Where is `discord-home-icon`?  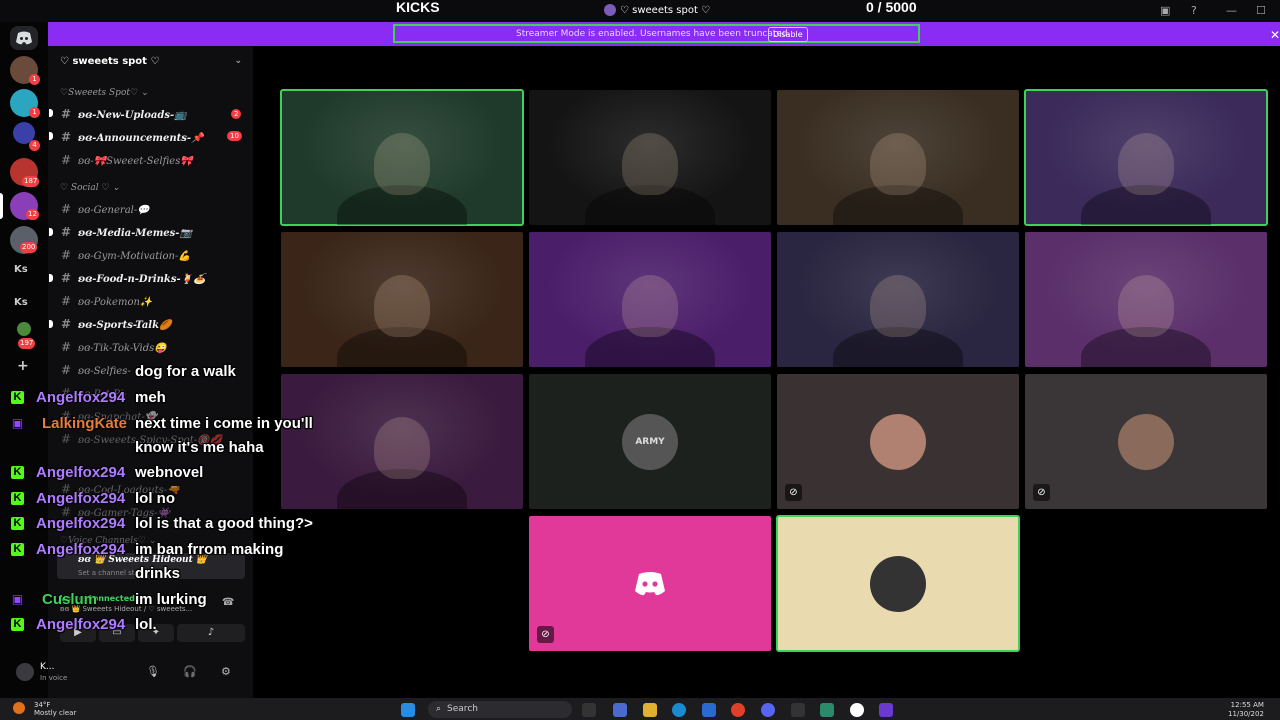 discord-home-icon is located at coordinates (24, 38).